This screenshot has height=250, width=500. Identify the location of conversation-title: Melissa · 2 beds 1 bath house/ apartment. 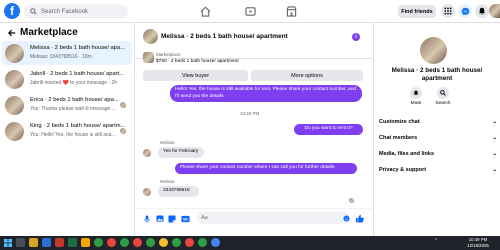
(224, 36).